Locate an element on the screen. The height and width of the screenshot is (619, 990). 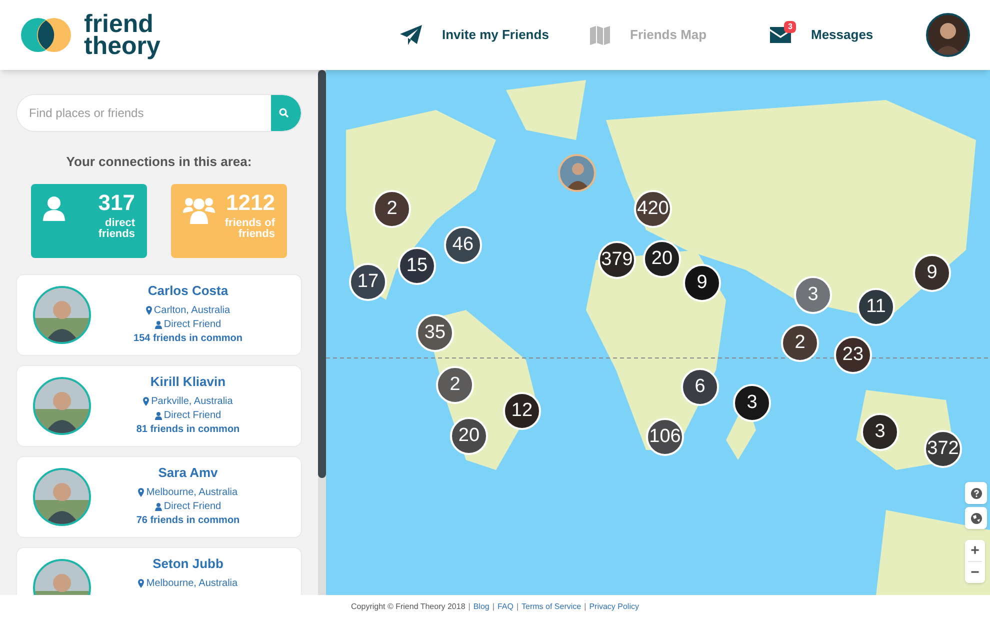
footer-link: Privacy Policy is located at coordinates (614, 607).